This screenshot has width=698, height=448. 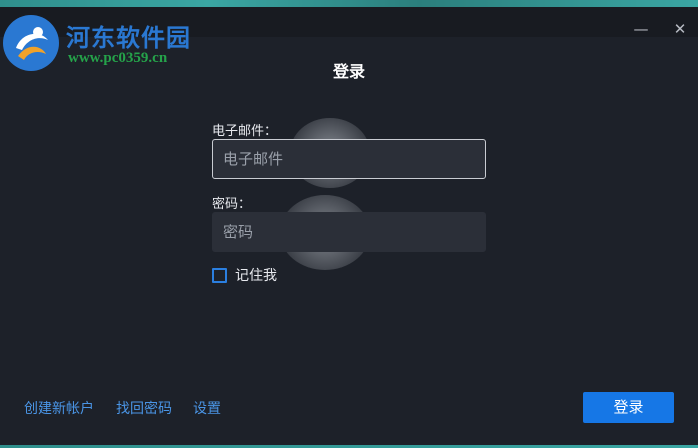 I want to click on watermark-name: 河东软件园, so click(x=128, y=37).